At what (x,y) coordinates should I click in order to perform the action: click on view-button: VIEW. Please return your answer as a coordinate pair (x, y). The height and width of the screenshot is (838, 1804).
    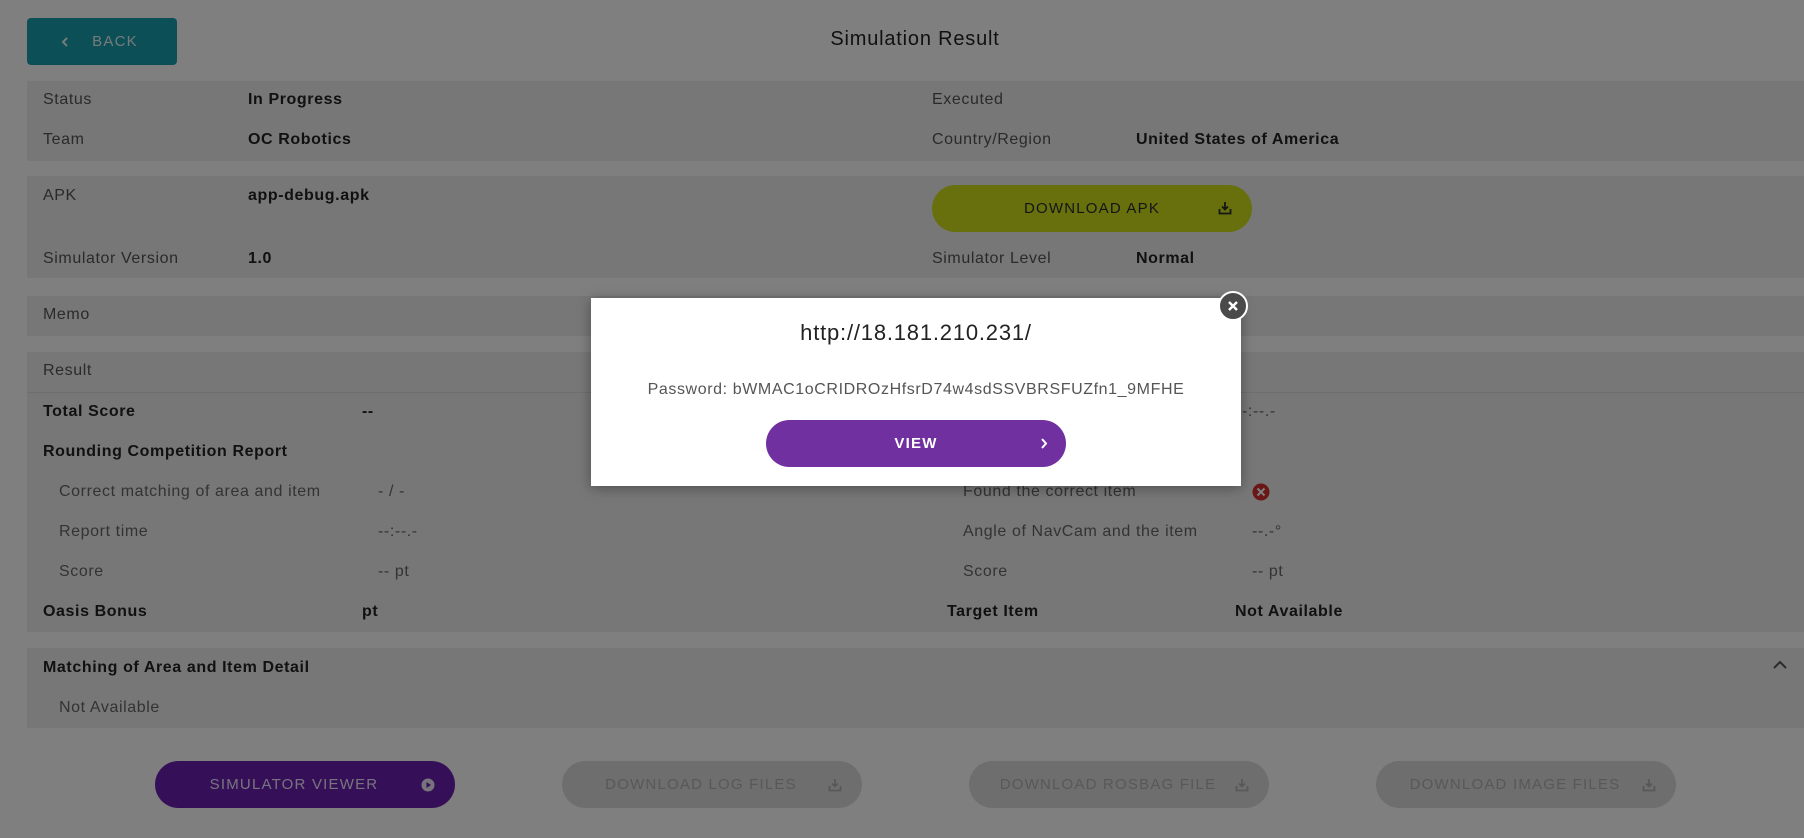
    Looking at the image, I should click on (916, 443).